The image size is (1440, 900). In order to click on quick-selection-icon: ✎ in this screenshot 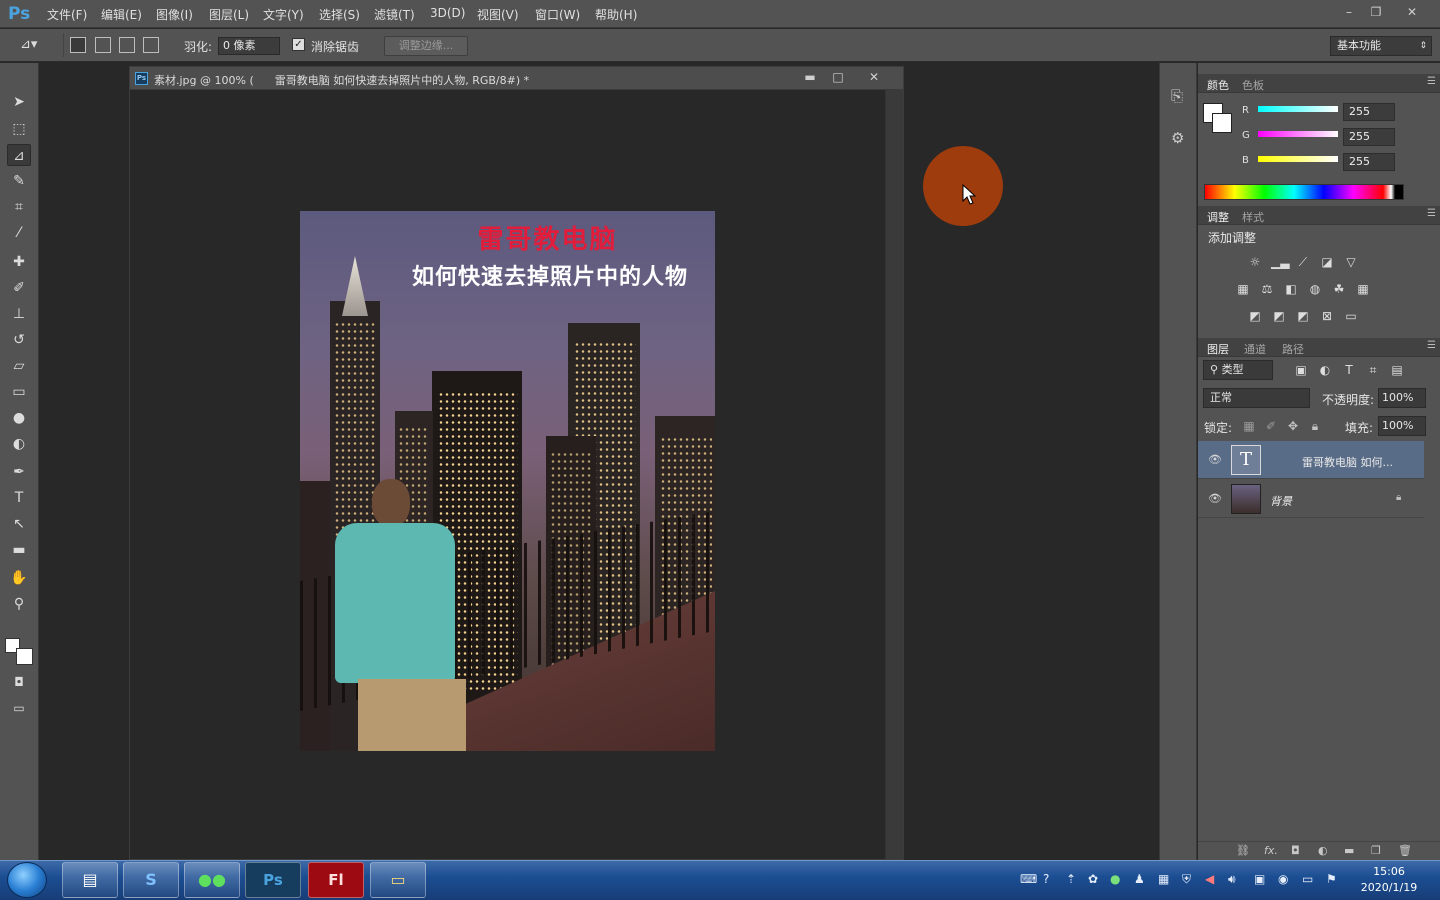, I will do `click(19, 181)`.